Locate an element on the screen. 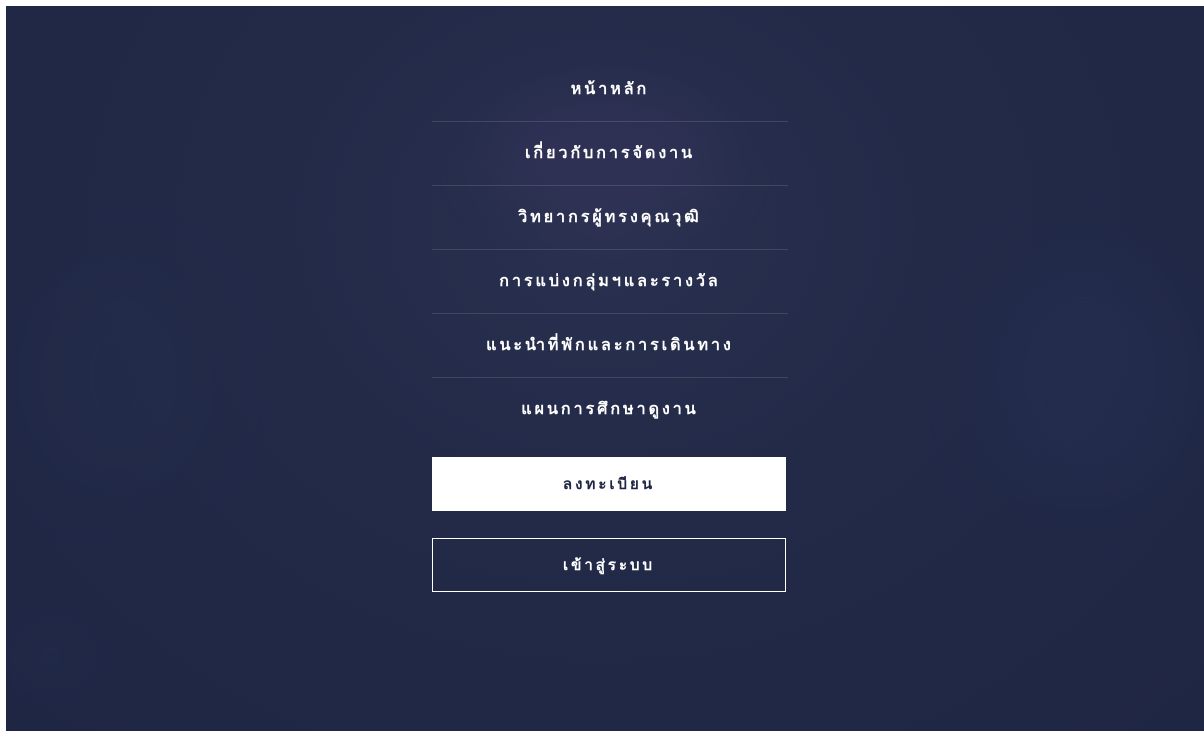 The height and width of the screenshot is (731, 1204). nav-item-groups-awards: การแบ่งกลุ่มฯและรางวัล is located at coordinates (610, 282).